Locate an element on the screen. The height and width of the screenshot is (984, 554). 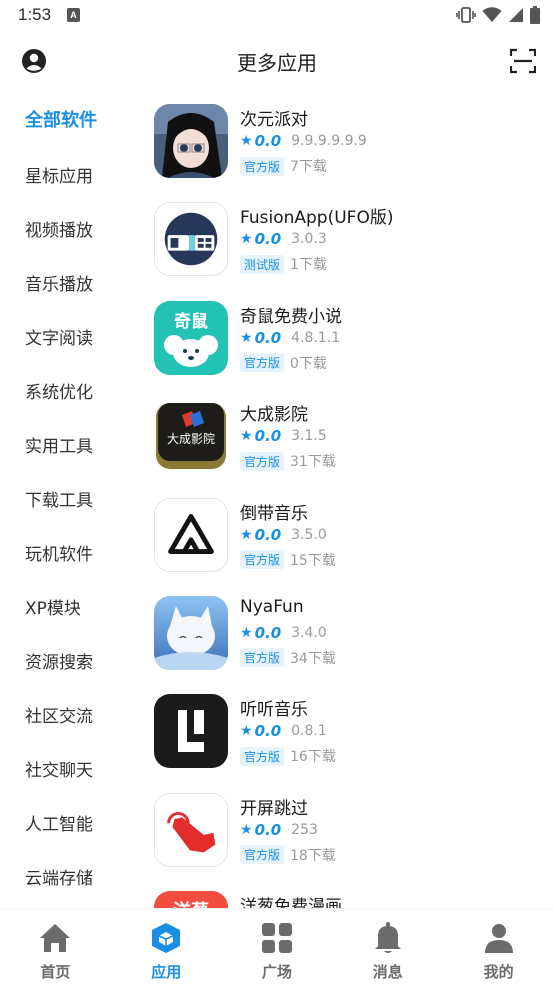
status-icons is located at coordinates (498, 15).